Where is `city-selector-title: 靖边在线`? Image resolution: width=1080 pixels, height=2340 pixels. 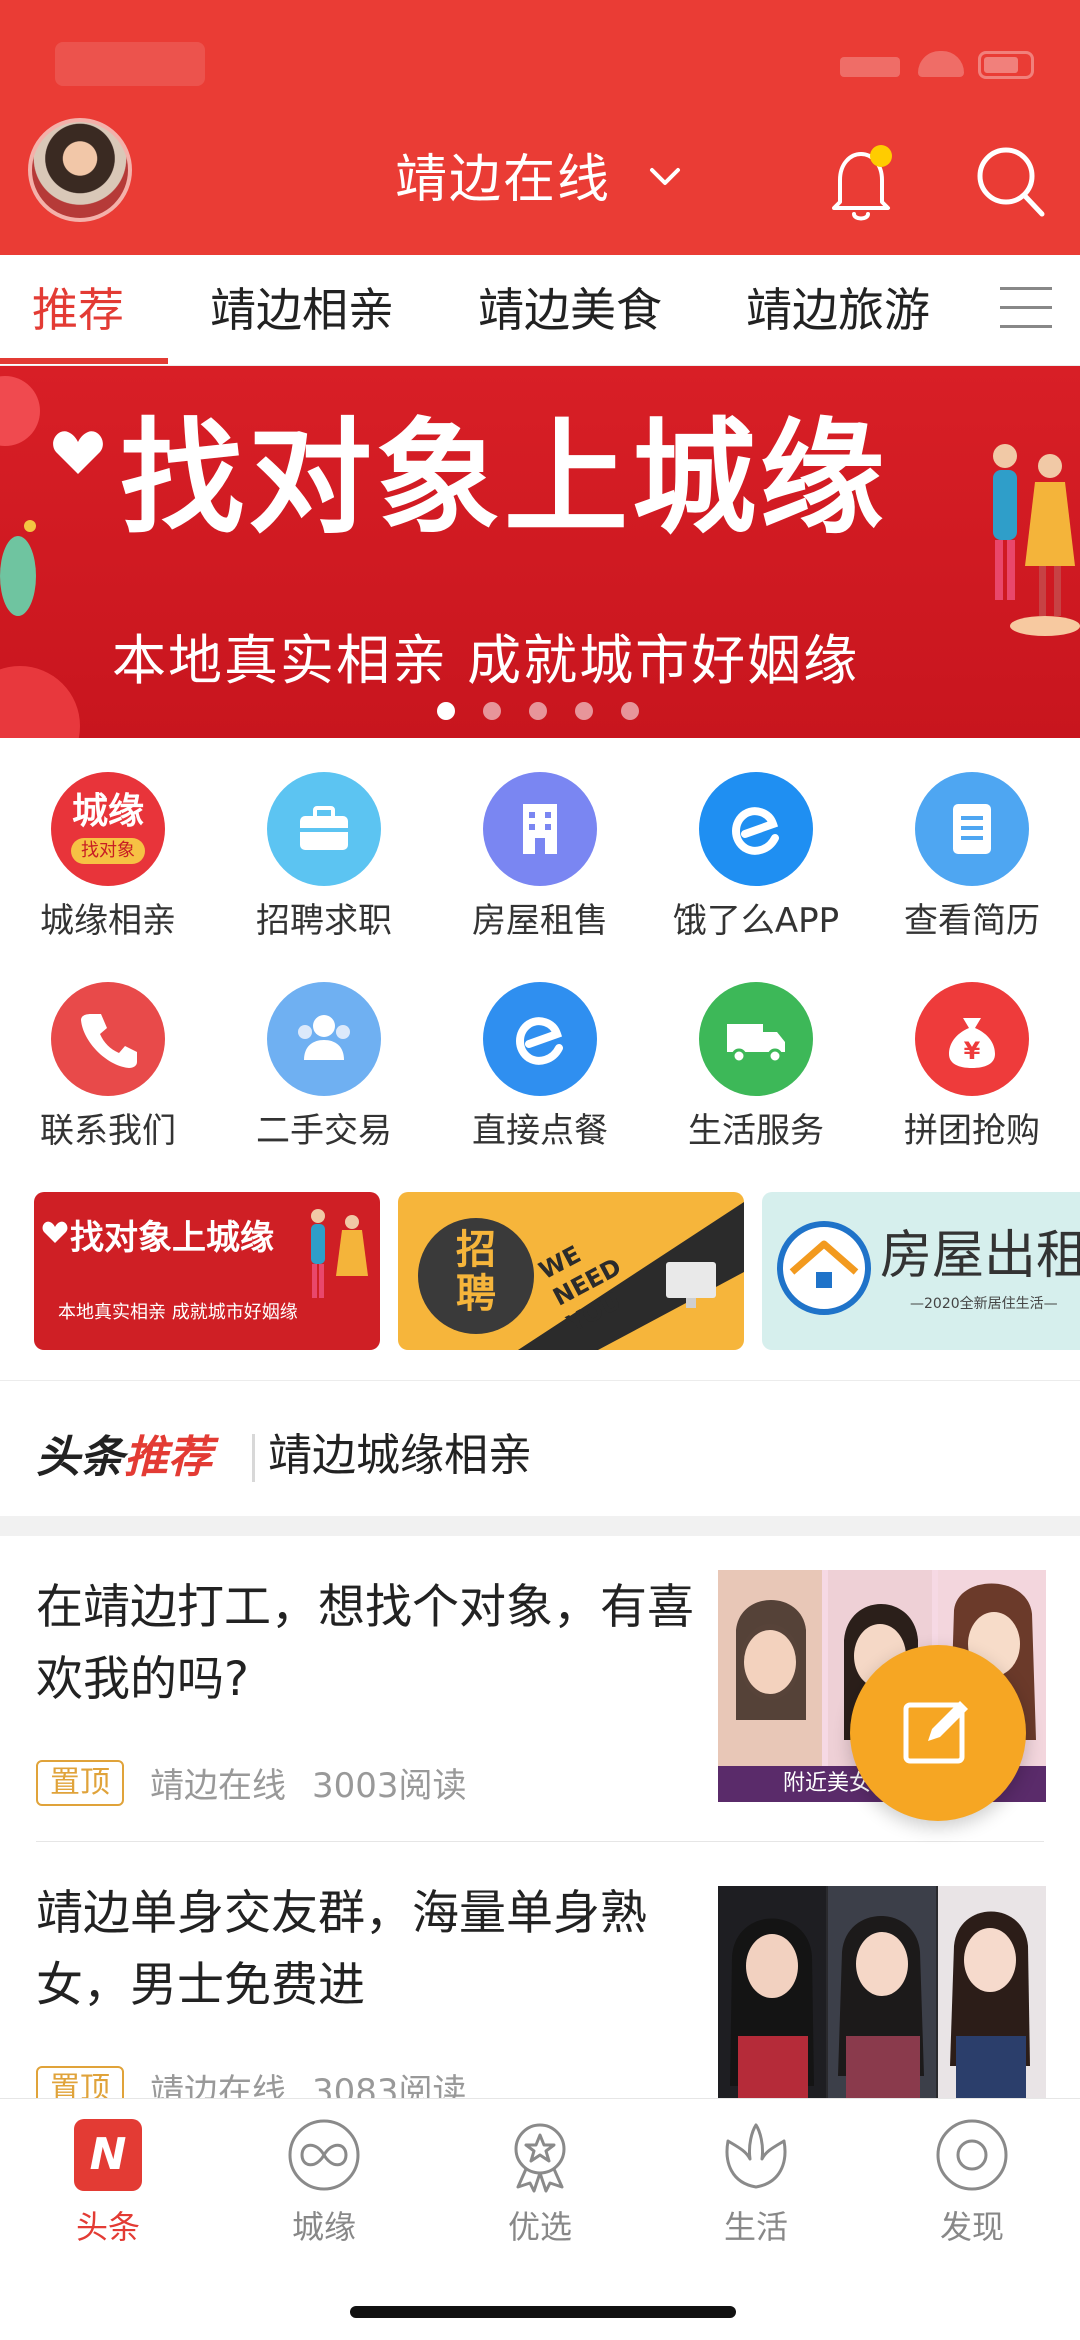
city-selector-title: 靖边在线 is located at coordinates (503, 180).